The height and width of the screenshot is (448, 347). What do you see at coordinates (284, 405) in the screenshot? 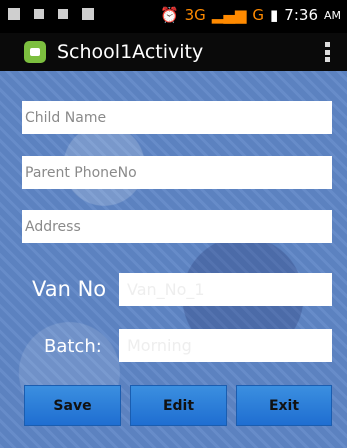
I see `exit-button: Exit` at bounding box center [284, 405].